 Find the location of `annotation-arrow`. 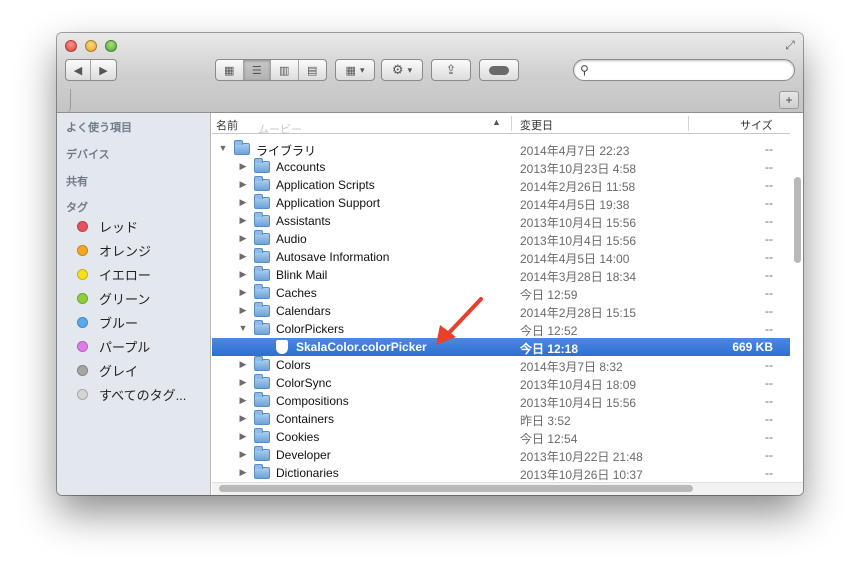

annotation-arrow is located at coordinates (459, 321).